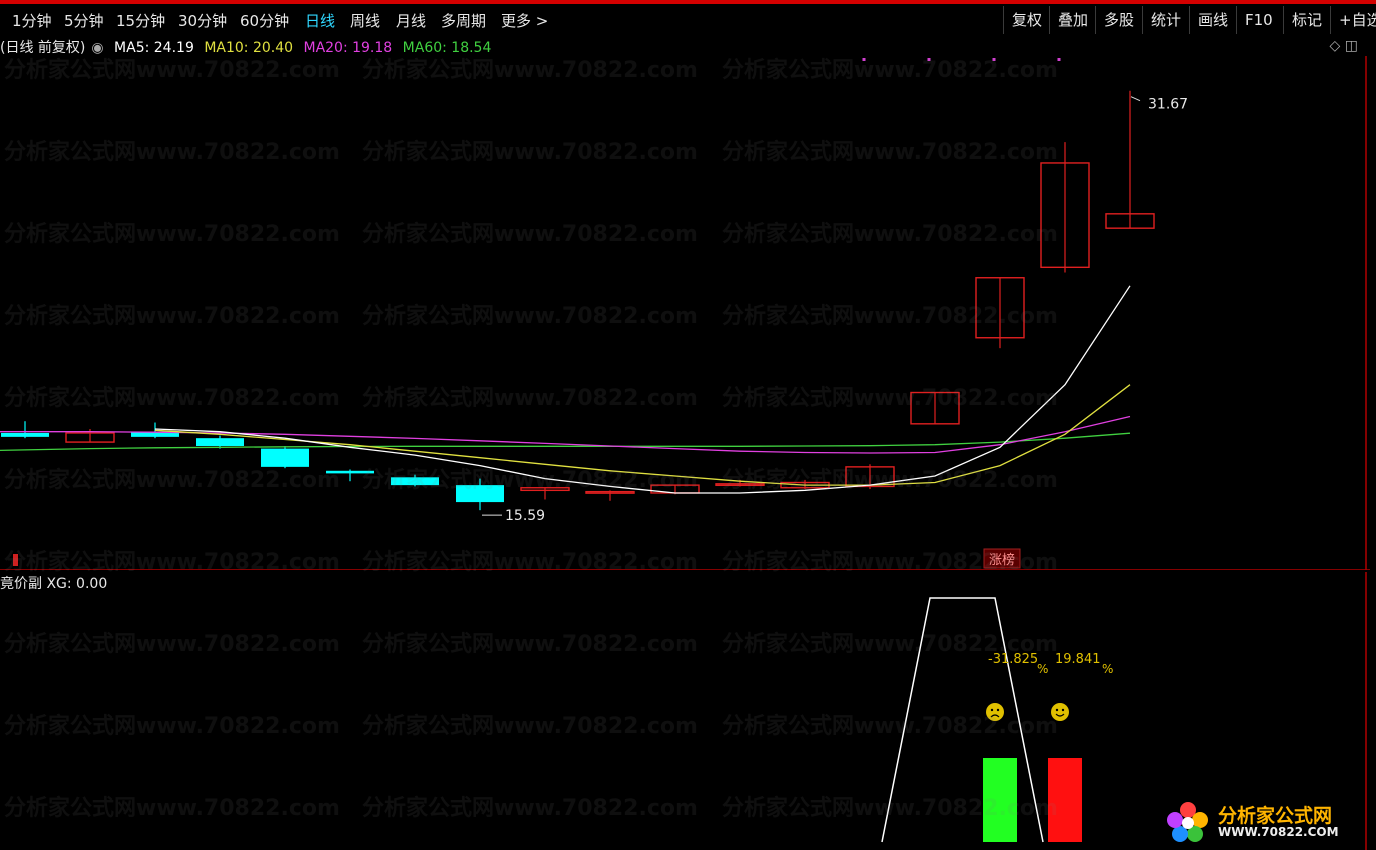  I want to click on f10-button: F10, so click(1258, 20).